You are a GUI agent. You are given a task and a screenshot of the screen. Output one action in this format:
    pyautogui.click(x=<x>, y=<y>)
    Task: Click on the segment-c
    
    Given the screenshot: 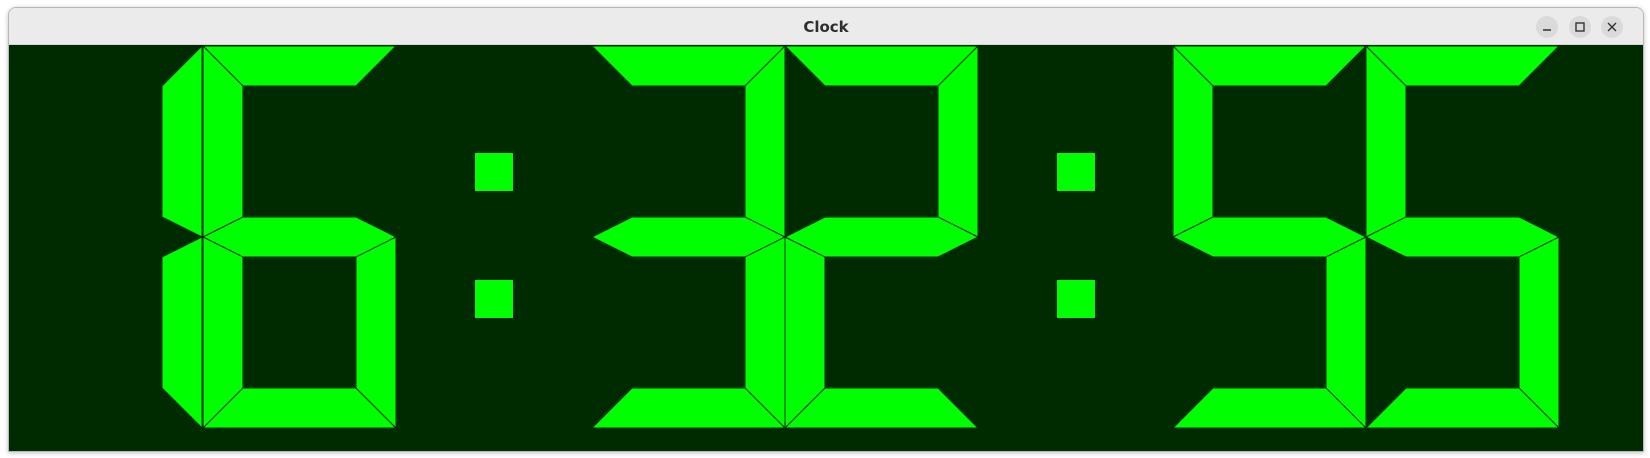 What is the action you would take?
    pyautogui.click(x=182, y=333)
    